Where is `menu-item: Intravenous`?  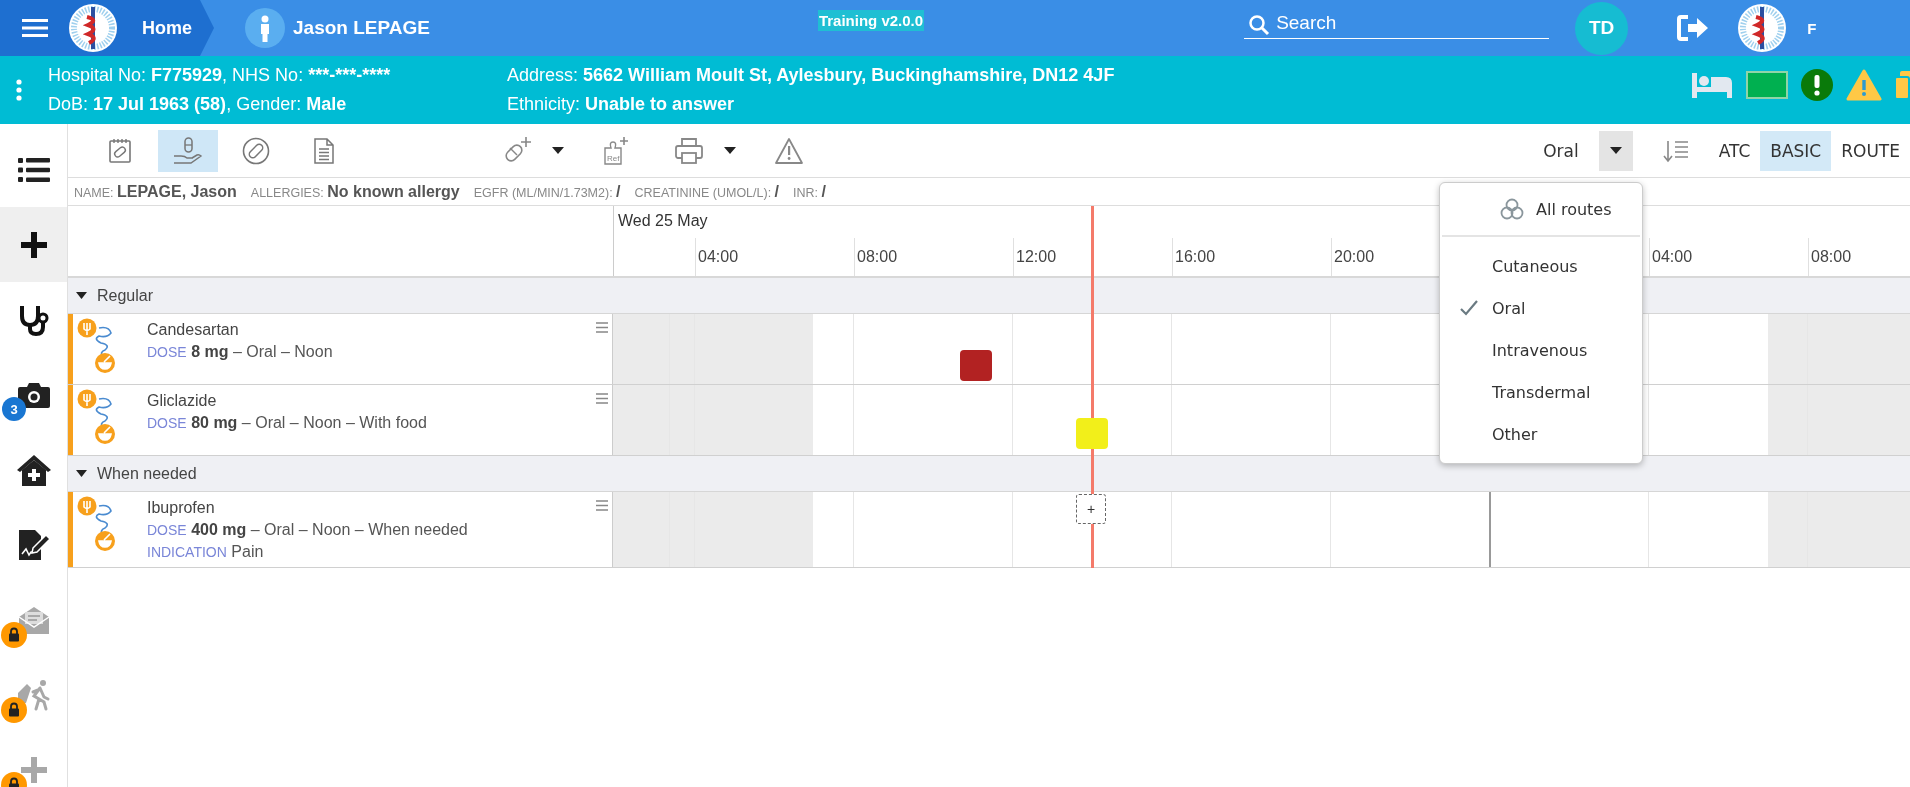
menu-item: Intravenous is located at coordinates (1541, 350).